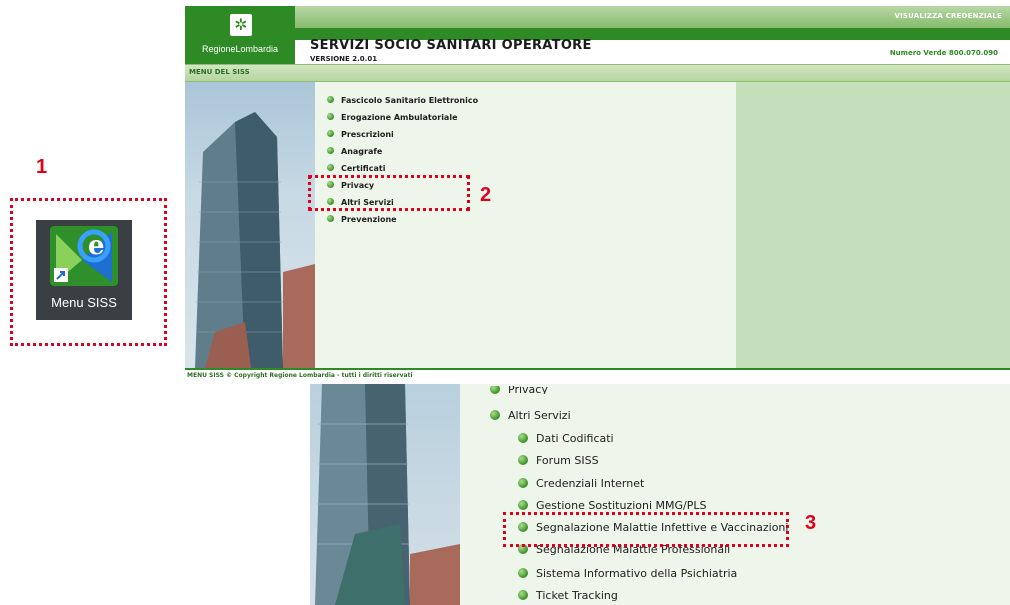 The height and width of the screenshot is (605, 1010). Describe the element at coordinates (486, 195) in the screenshot. I see `step-number-2: 2` at that location.